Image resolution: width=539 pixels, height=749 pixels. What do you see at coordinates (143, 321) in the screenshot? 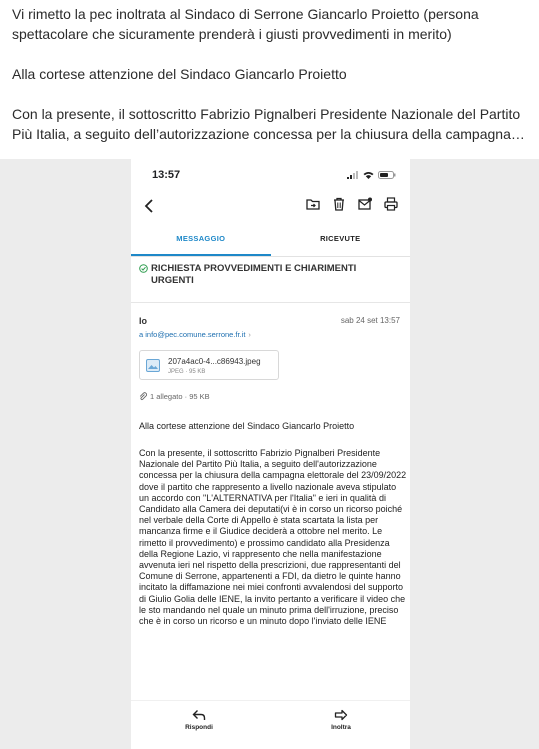
I see `sender-name: Io` at bounding box center [143, 321].